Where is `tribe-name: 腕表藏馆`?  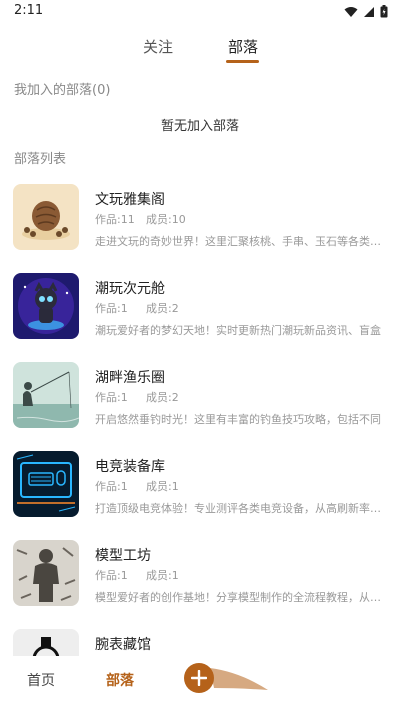
tribe-name: 腕表藏馆 is located at coordinates (123, 645).